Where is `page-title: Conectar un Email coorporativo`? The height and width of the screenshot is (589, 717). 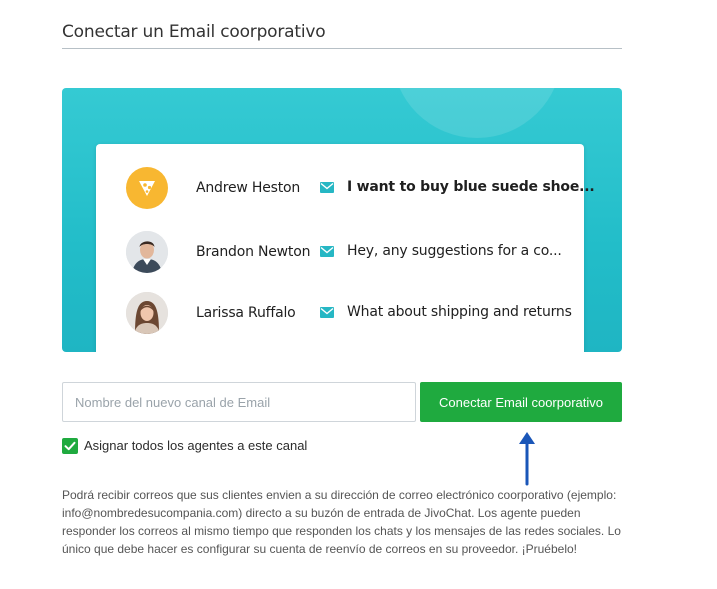 page-title: Conectar un Email coorporativo is located at coordinates (342, 35).